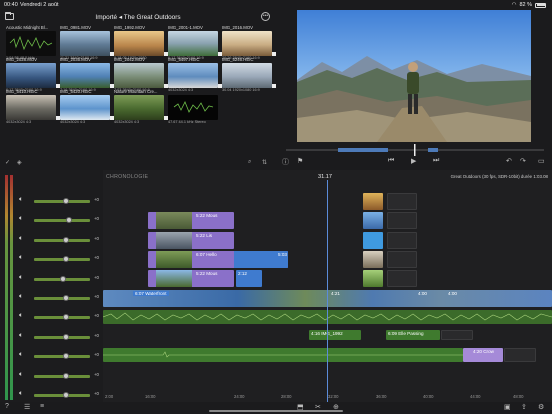 The width and height of the screenshot is (552, 414). Describe the element at coordinates (195, 75) in the screenshot. I see `clip-item: IMG_5497.HEIC 4032x3024 4:3` at that location.